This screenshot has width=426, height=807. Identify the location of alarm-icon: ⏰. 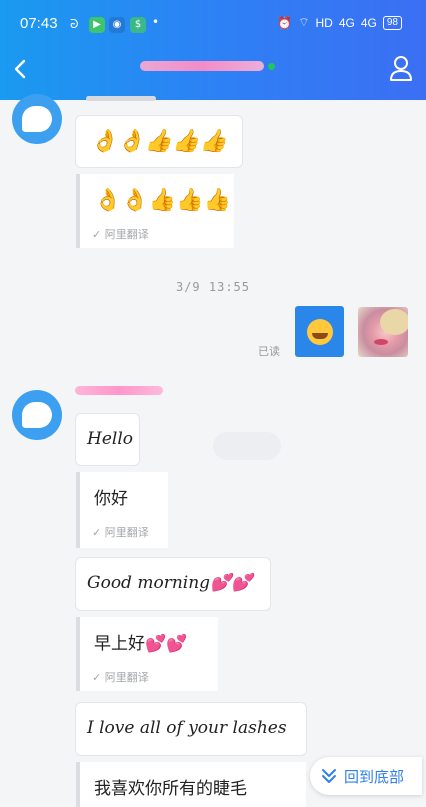
(285, 22).